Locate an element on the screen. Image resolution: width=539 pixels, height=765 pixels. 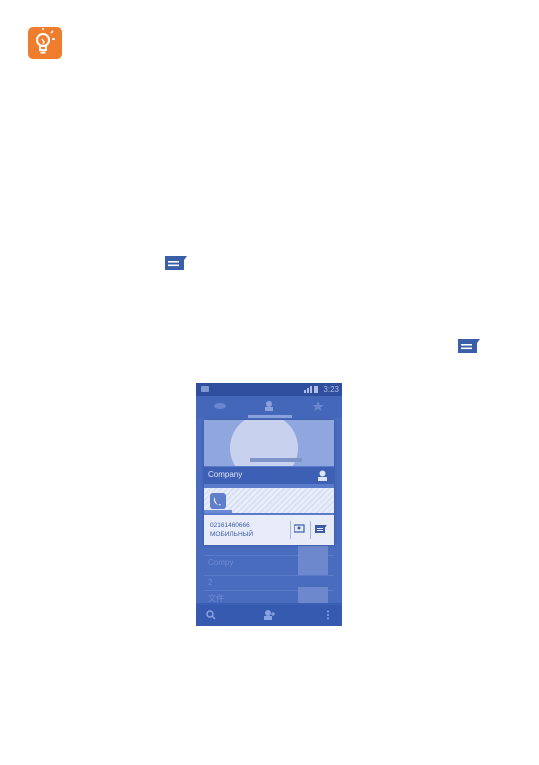
contacts-tab-icon is located at coordinates (269, 406).